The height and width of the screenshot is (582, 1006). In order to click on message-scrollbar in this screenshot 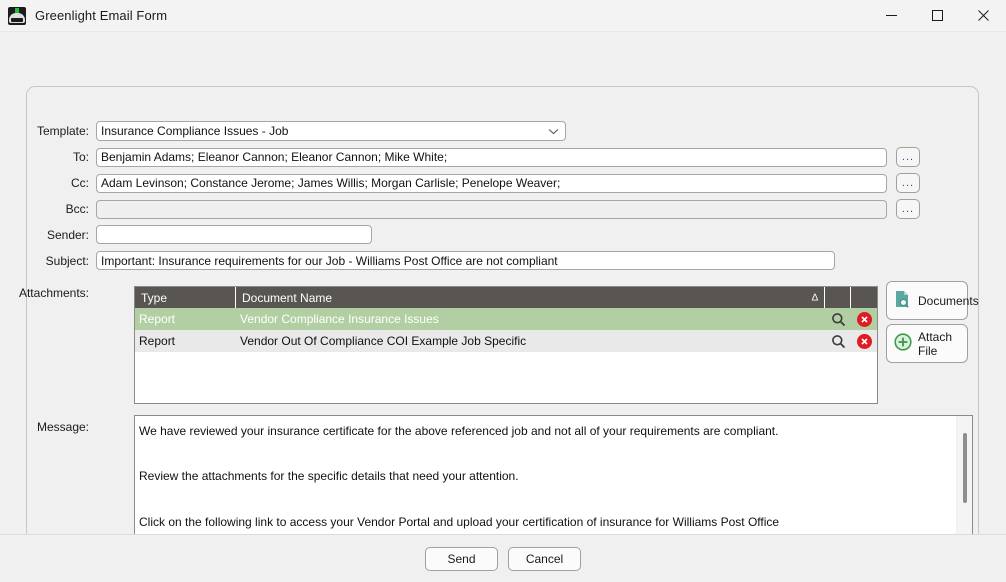, I will do `click(964, 475)`.